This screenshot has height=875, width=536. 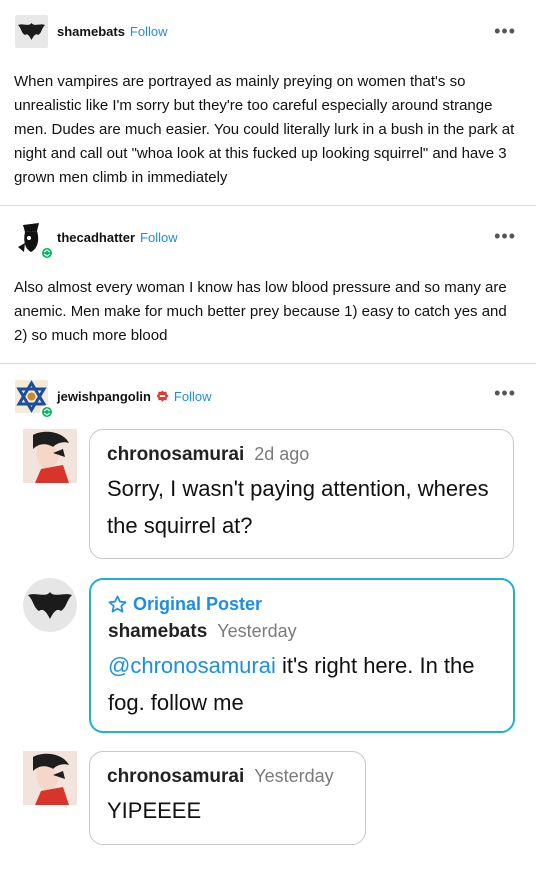 I want to click on post-username: shamebats, so click(x=91, y=31).